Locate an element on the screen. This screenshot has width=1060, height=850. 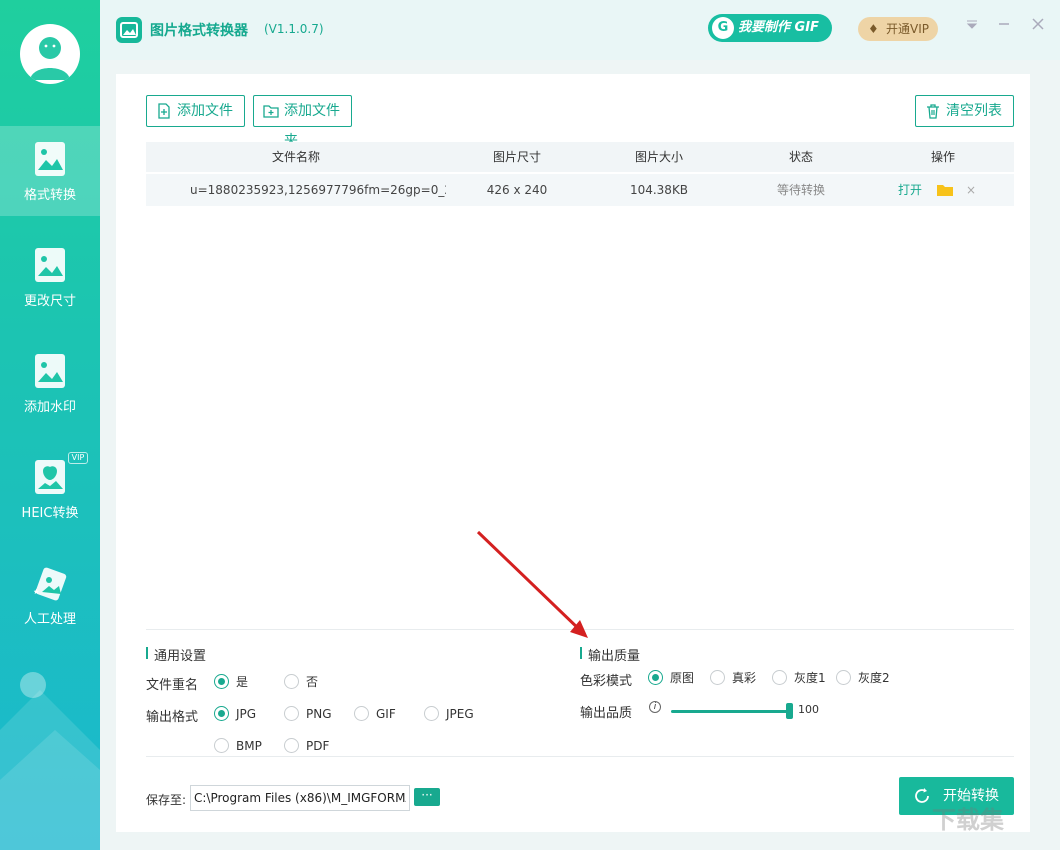
open-file-link: 打开 is located at coordinates (910, 190).